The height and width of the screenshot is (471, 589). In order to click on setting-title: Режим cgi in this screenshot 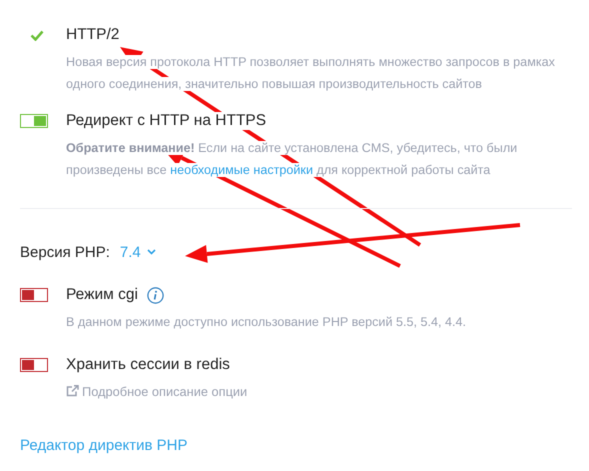, I will do `click(102, 295)`.